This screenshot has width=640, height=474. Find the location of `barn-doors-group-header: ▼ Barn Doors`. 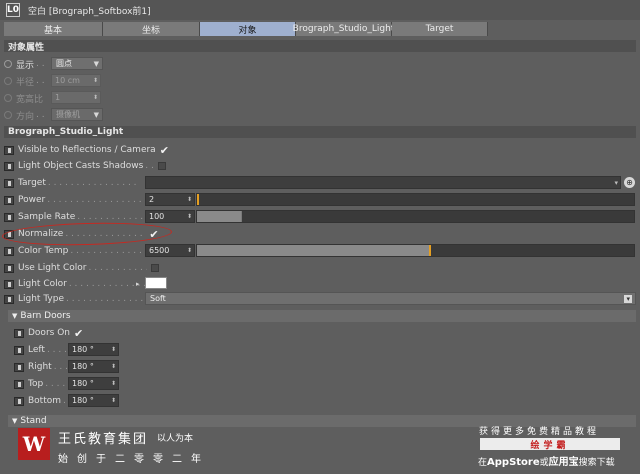

barn-doors-group-header: ▼ Barn Doors is located at coordinates (322, 316).